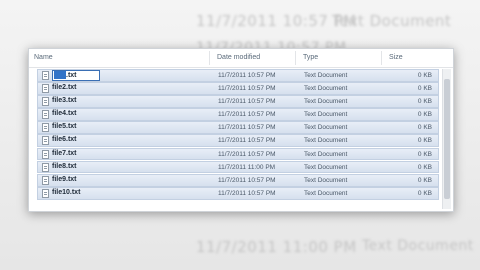  I want to click on file-name: file6.txt, so click(64, 140).